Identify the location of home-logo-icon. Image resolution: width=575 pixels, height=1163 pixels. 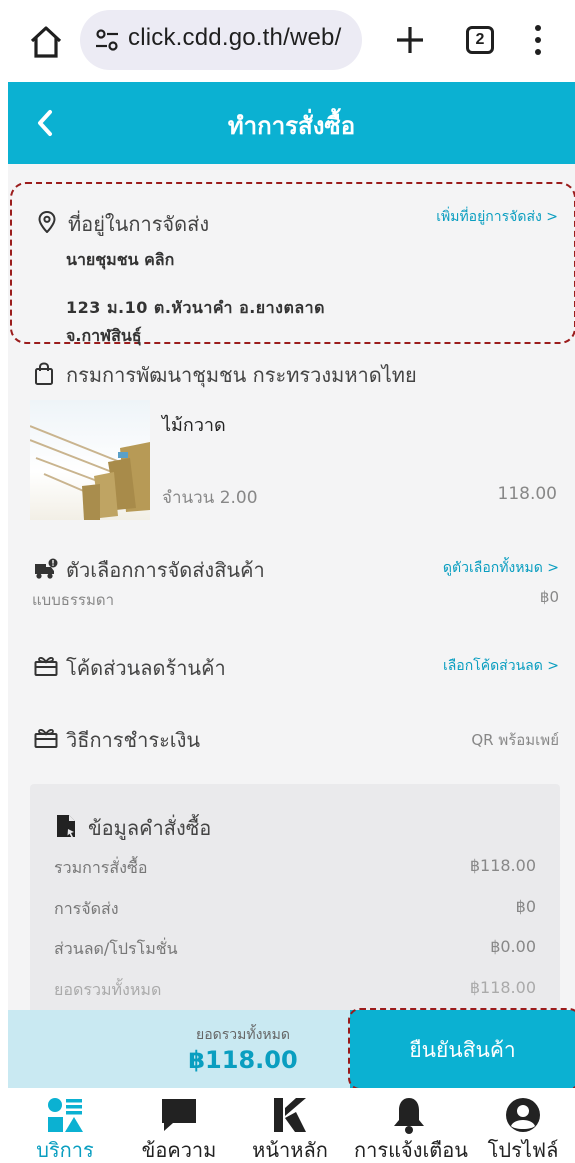
(290, 1115).